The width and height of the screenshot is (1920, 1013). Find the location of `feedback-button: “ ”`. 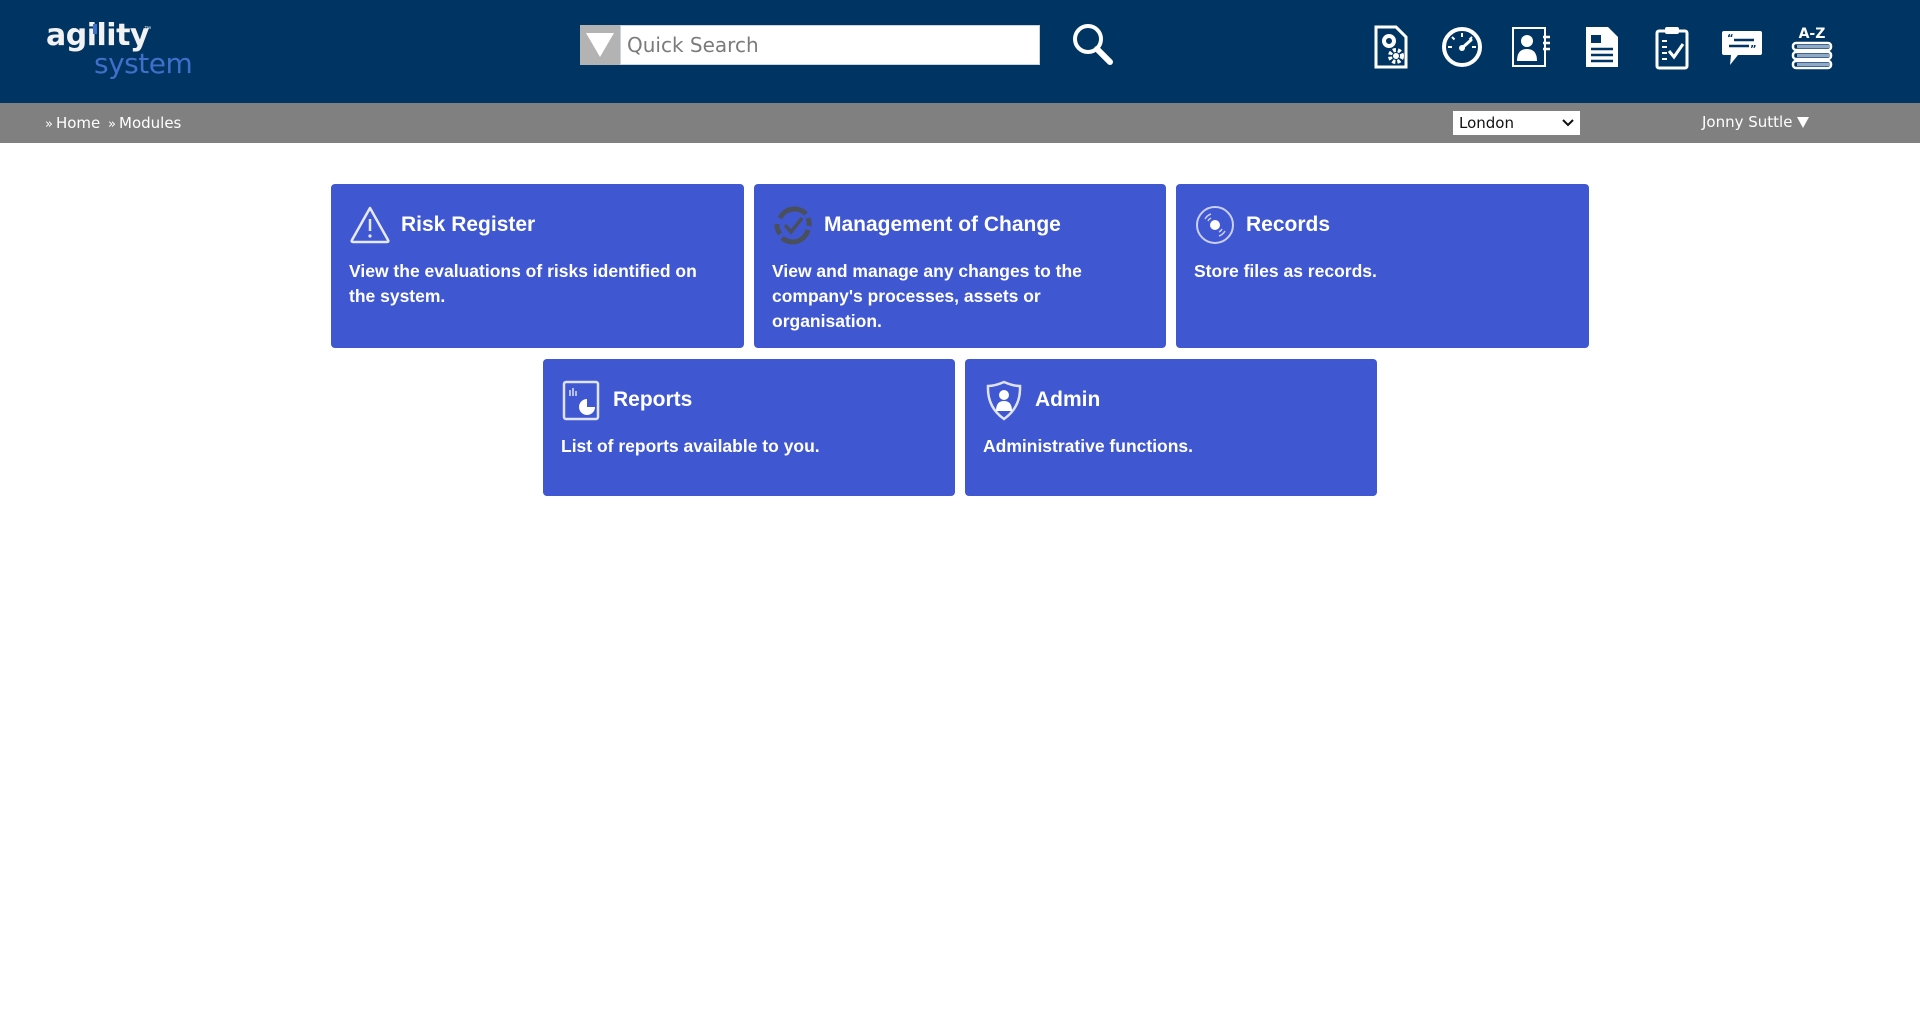

feedback-button: “ ” is located at coordinates (1742, 47).